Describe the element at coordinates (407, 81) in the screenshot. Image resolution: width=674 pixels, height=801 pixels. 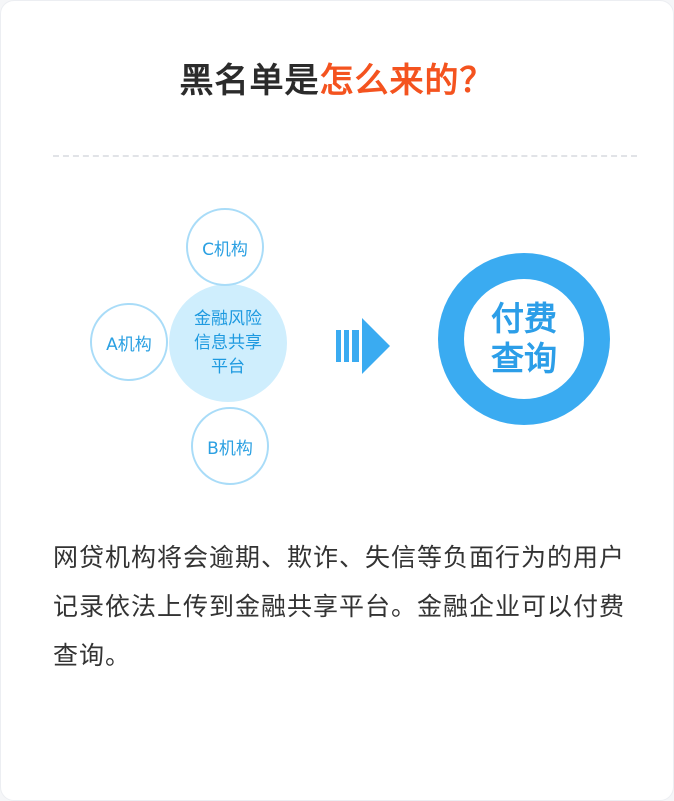
I see `title-highlight: 怎么来的？` at that location.